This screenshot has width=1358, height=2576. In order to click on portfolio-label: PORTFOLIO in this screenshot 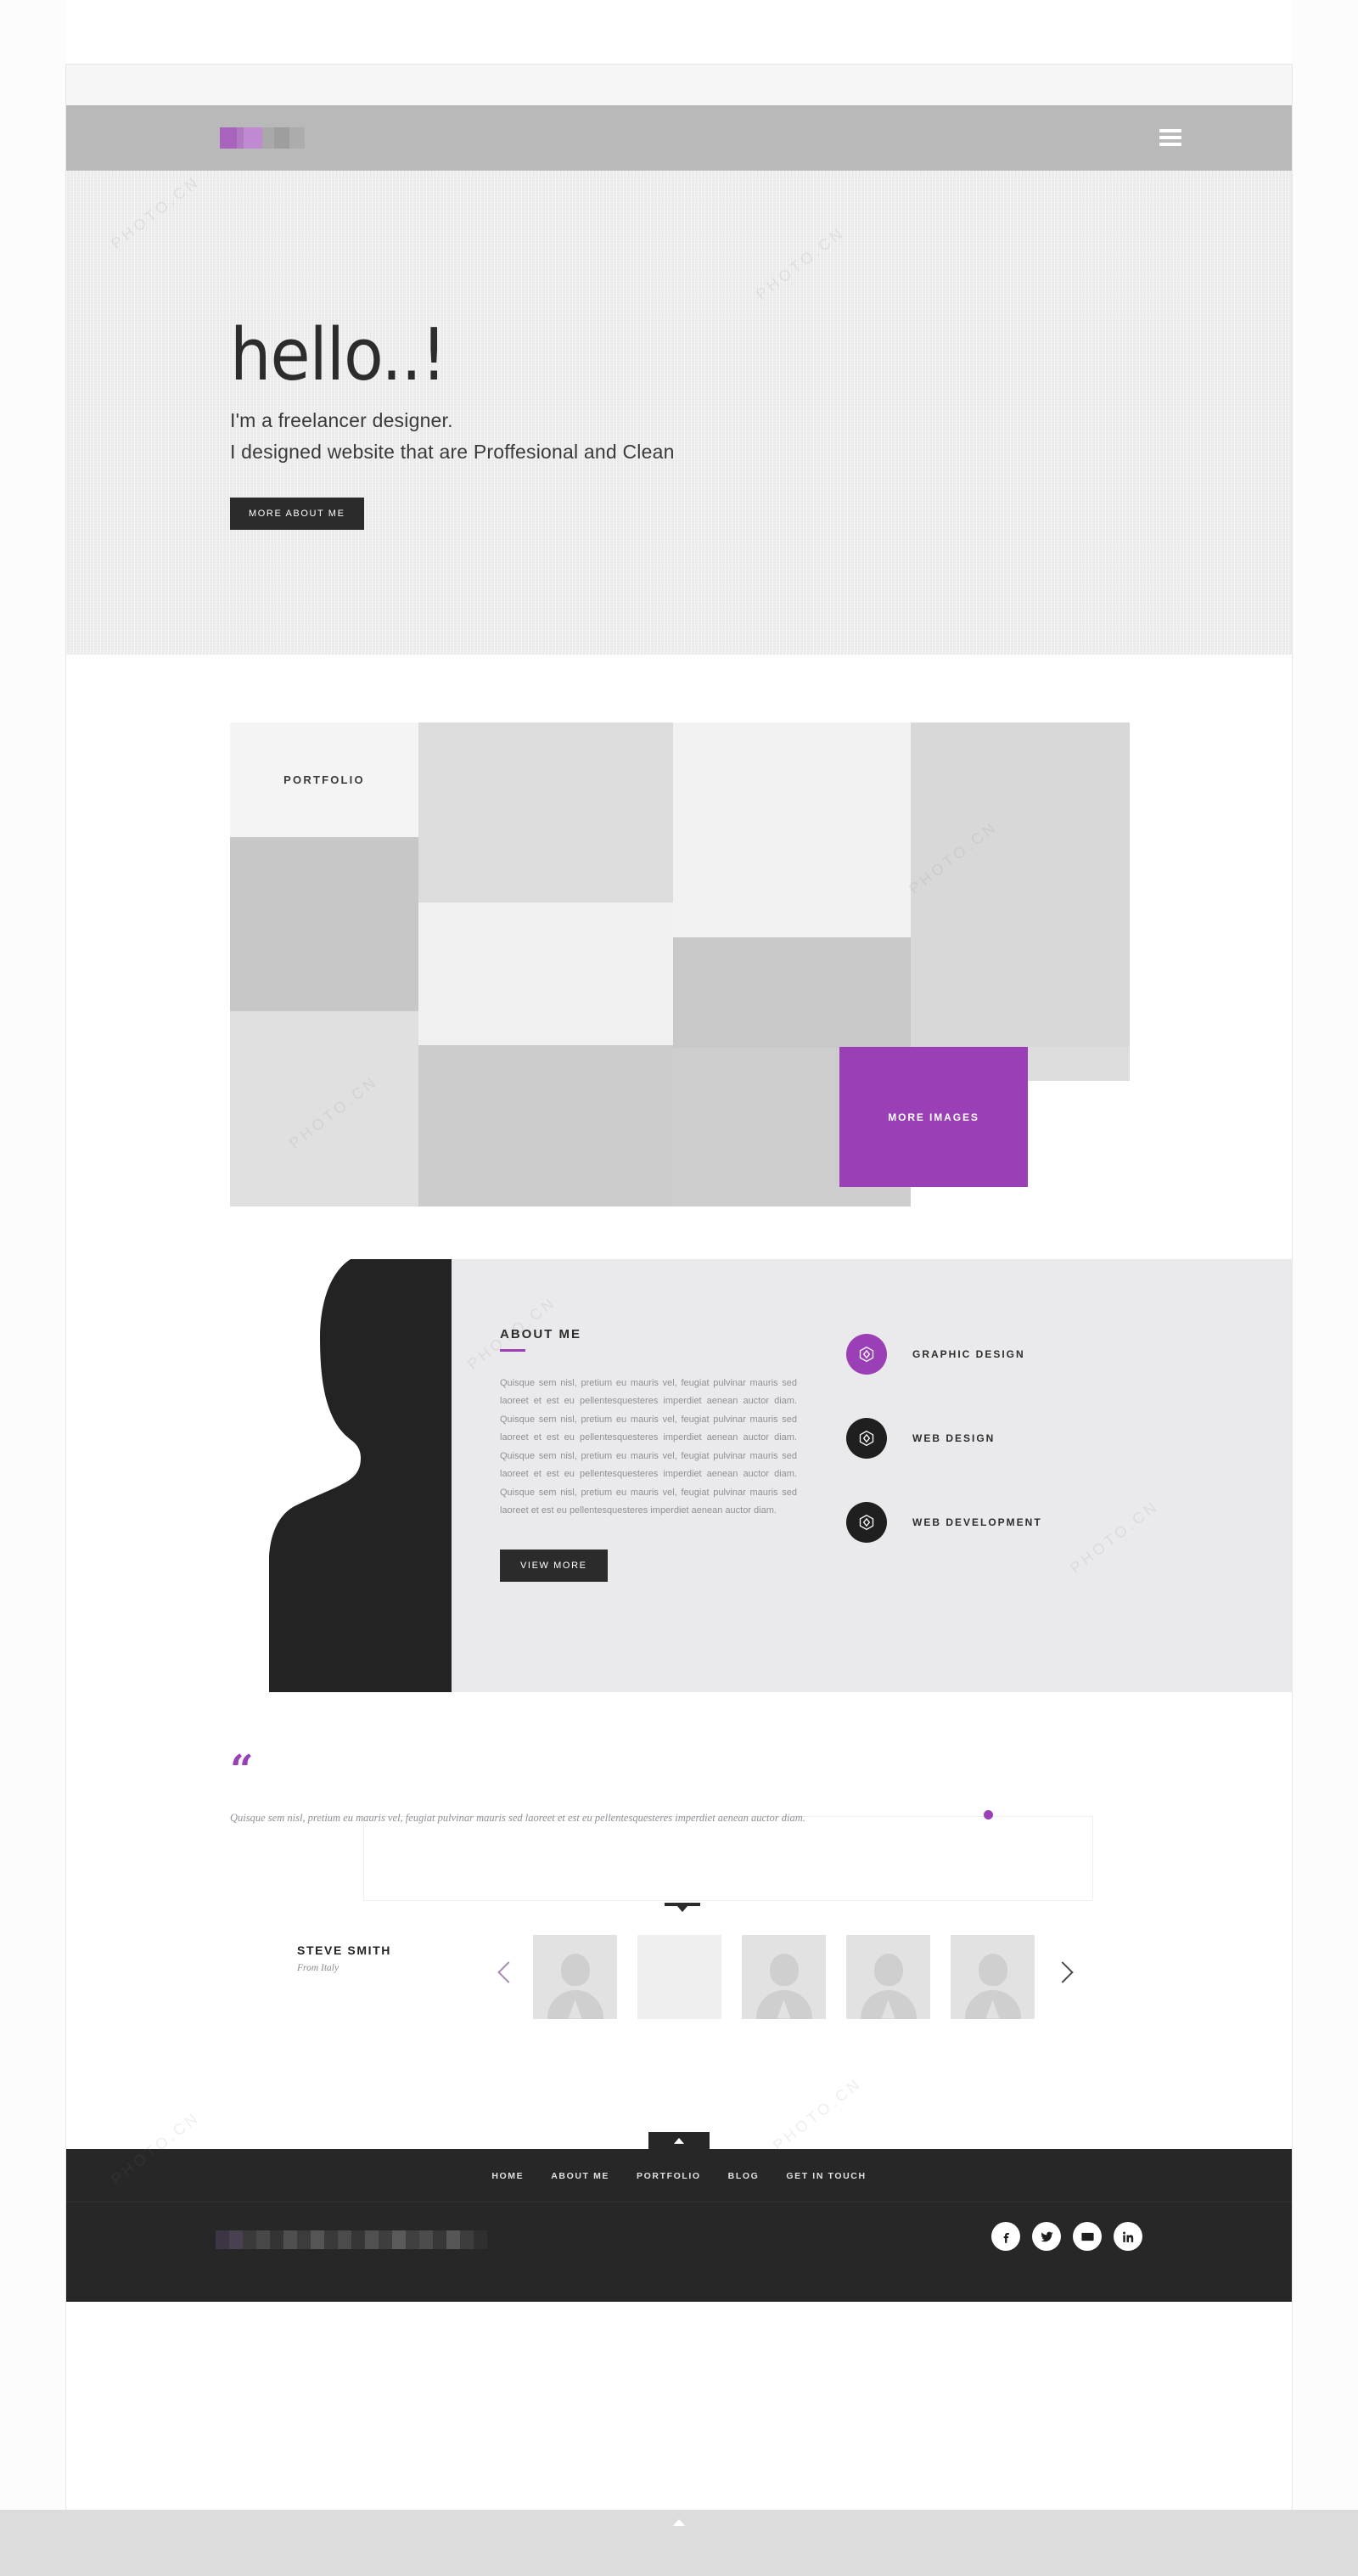, I will do `click(324, 779)`.